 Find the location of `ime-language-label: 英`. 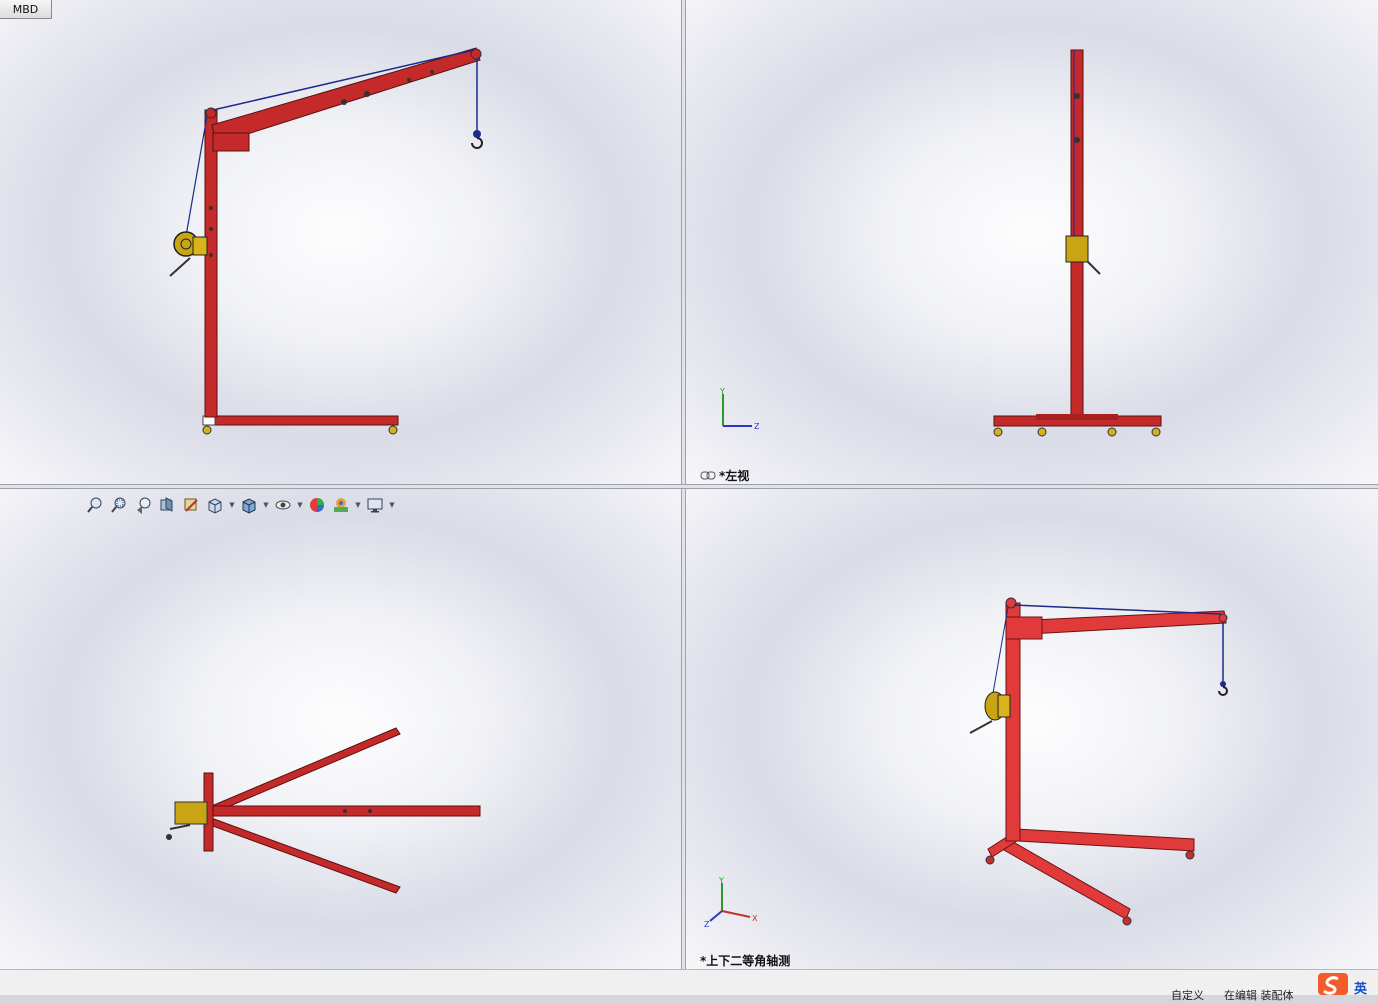

ime-language-label: 英 is located at coordinates (1360, 987).